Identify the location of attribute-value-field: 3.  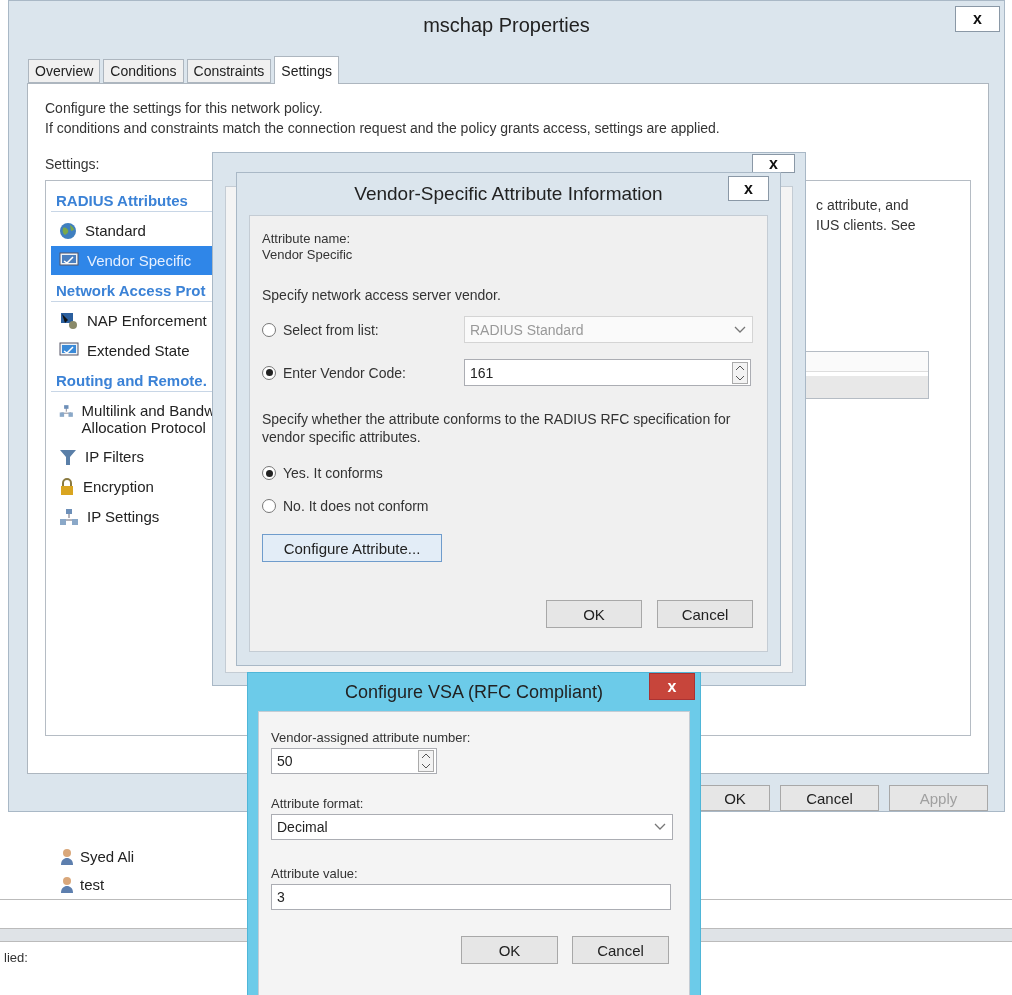
(471, 897).